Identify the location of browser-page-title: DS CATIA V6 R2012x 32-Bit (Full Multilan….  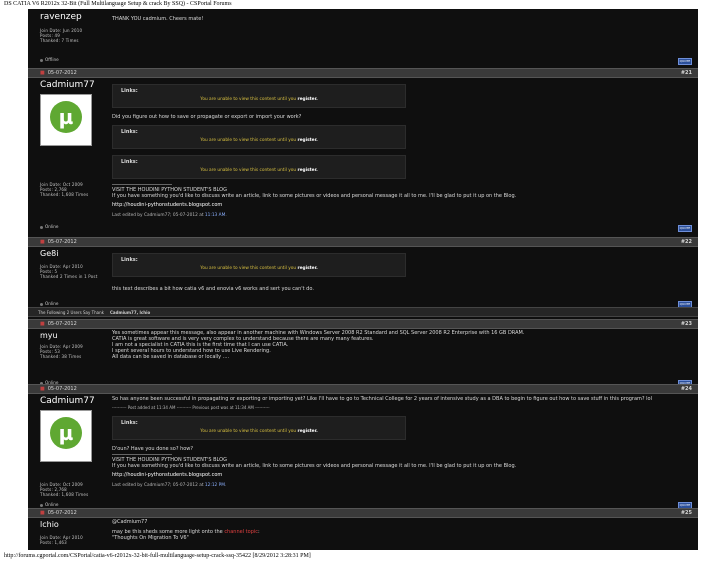
(118, 4).